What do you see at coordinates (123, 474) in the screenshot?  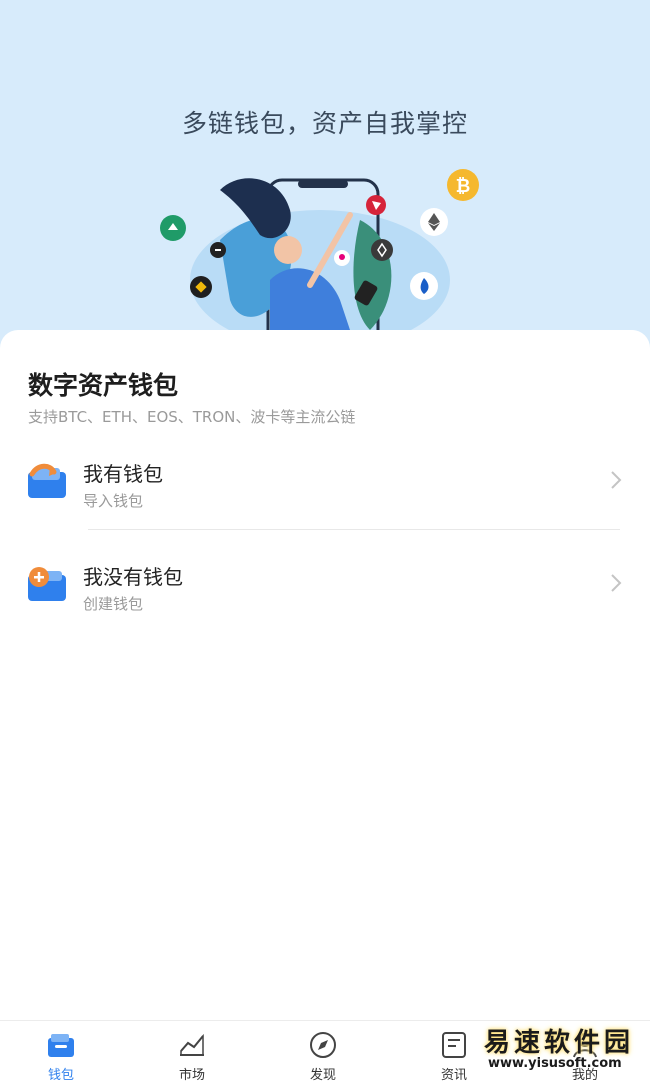 I see `option-label: 我有钱包` at bounding box center [123, 474].